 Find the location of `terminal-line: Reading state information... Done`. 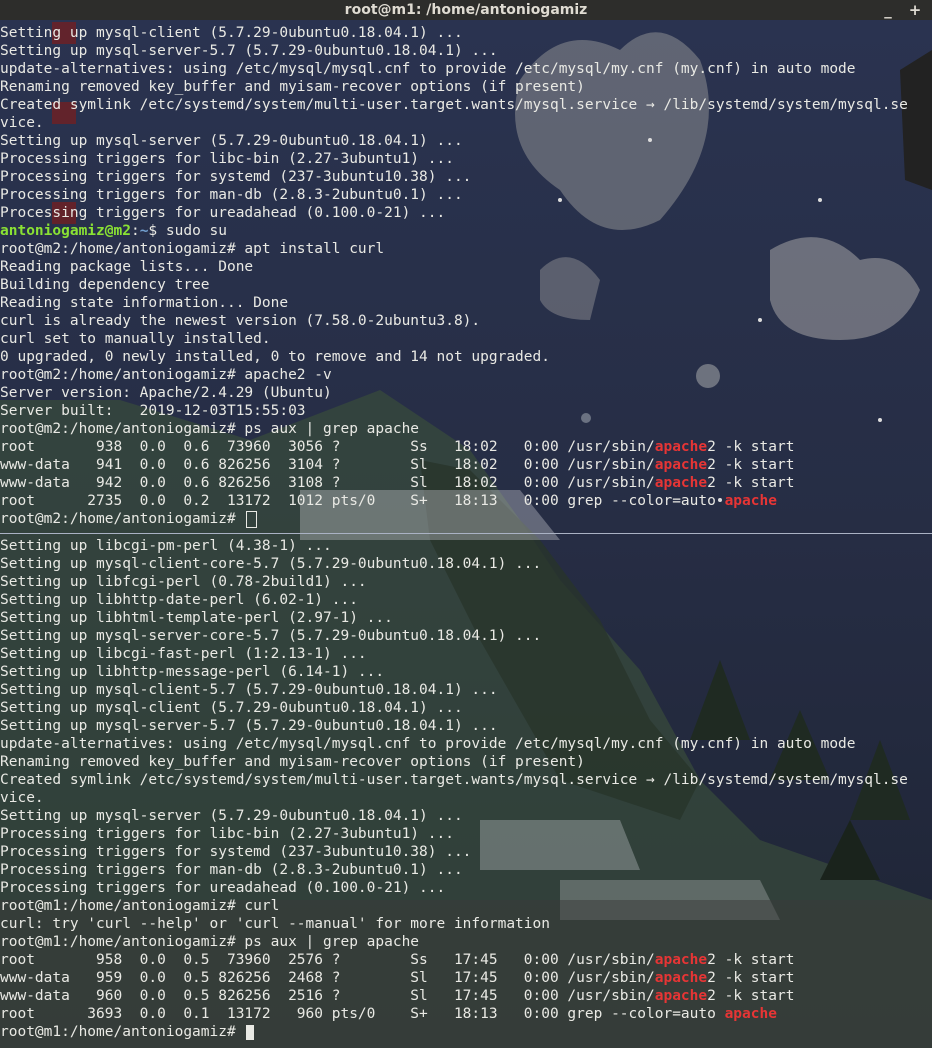

terminal-line: Reading state information... Done is located at coordinates (466, 303).